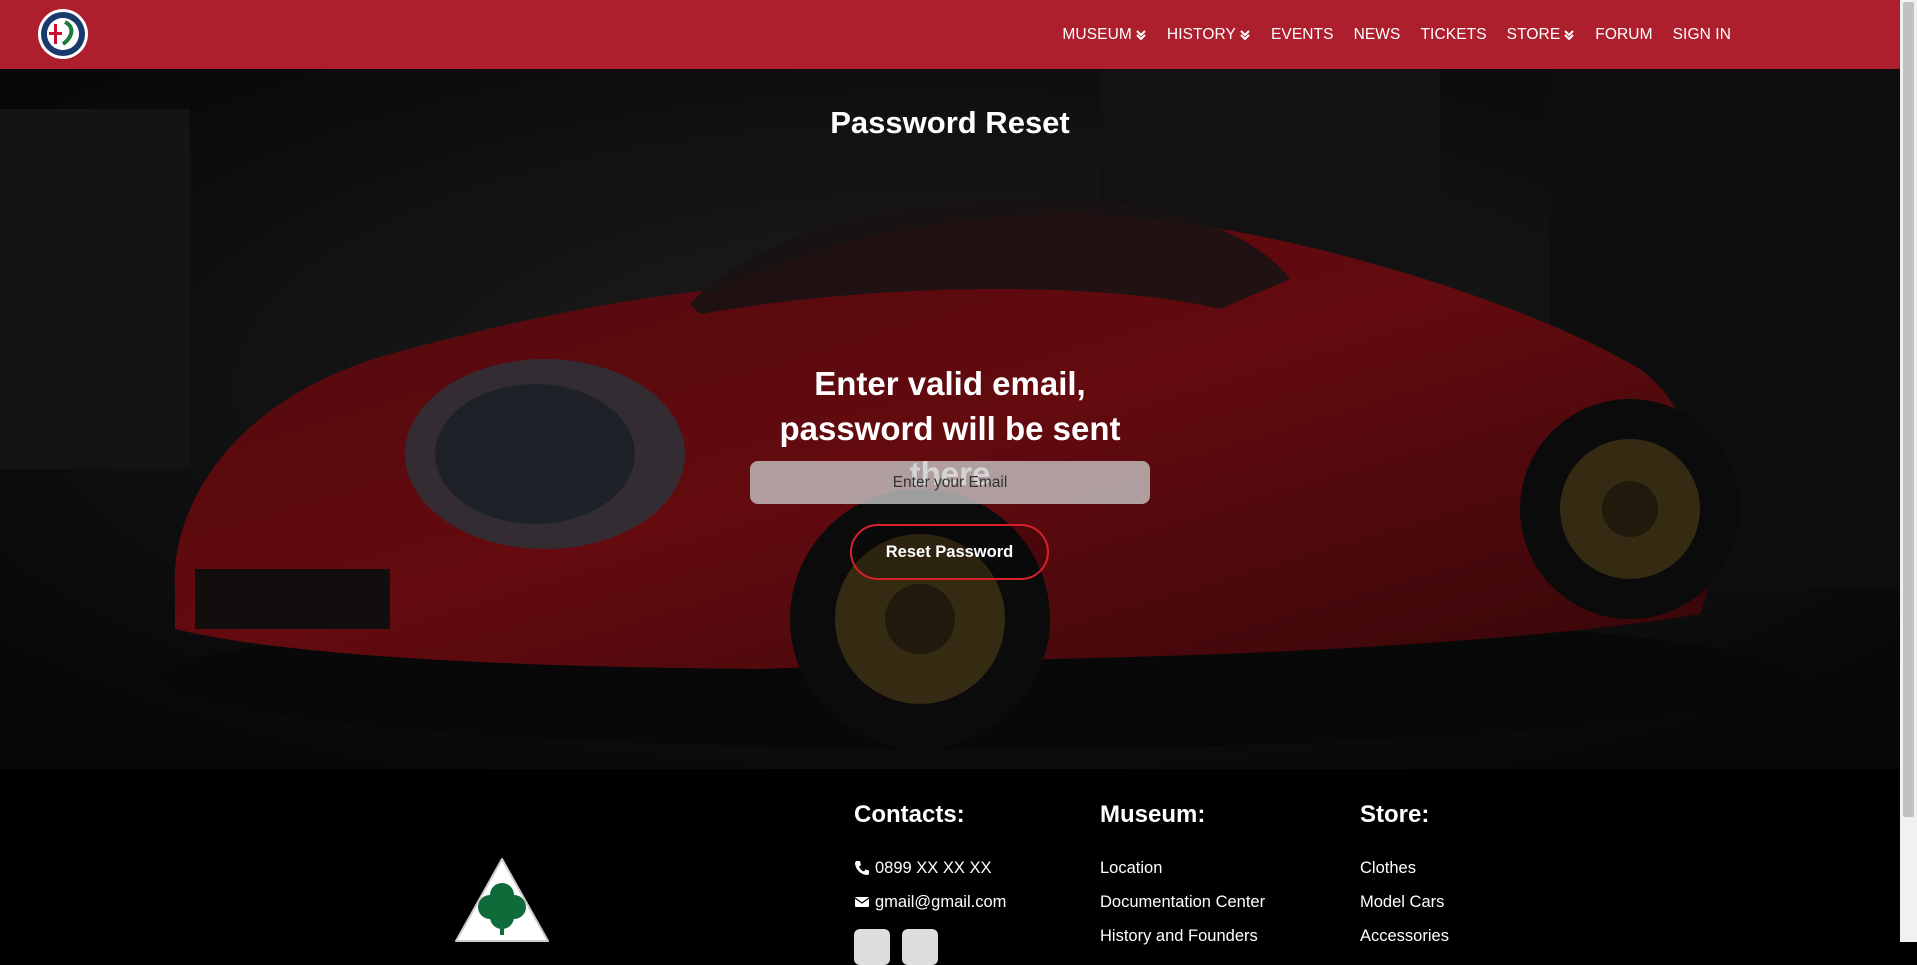 The width and height of the screenshot is (1917, 965). I want to click on phone-icon, so click(862, 868).